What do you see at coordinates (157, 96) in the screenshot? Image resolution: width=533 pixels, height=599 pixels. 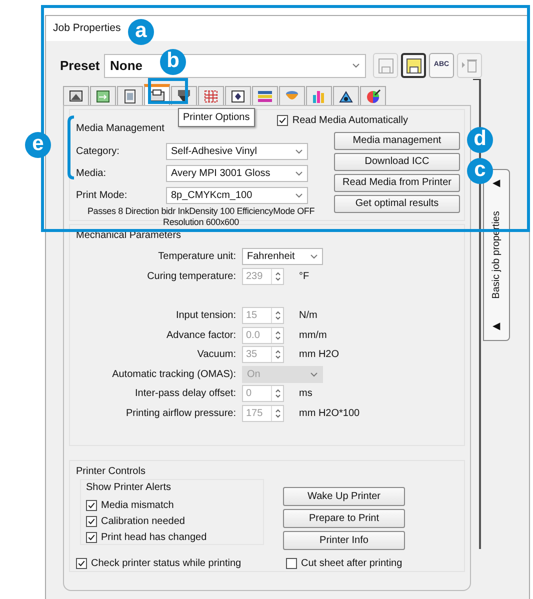 I see `printer-icon` at bounding box center [157, 96].